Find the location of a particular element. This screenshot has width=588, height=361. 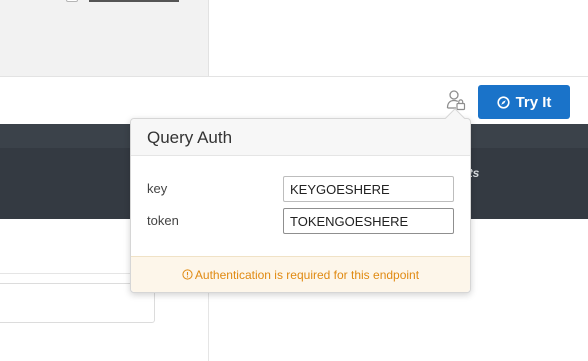

popover-title: Query Auth is located at coordinates (300, 137).